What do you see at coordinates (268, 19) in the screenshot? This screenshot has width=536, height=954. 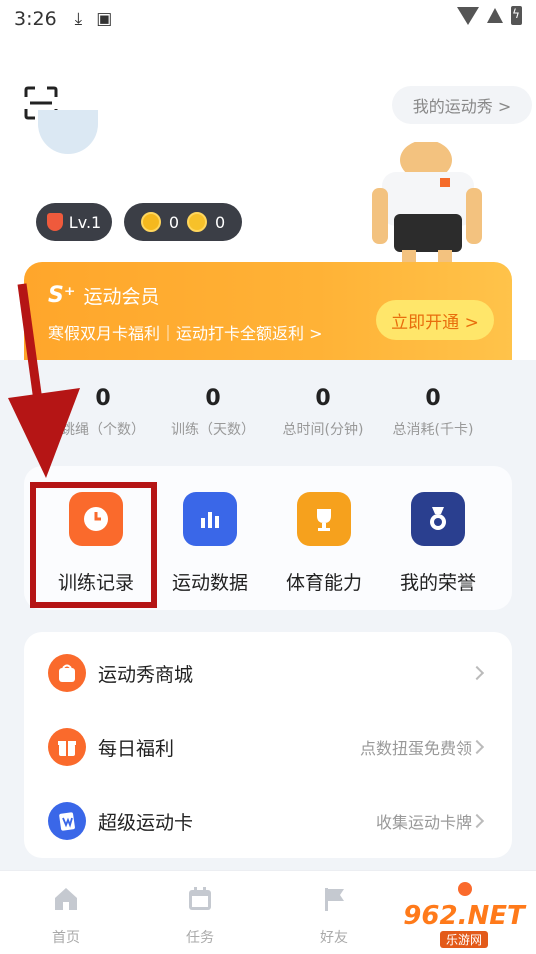 I see `status-bar: 3:26 ⤓ ▣` at bounding box center [268, 19].